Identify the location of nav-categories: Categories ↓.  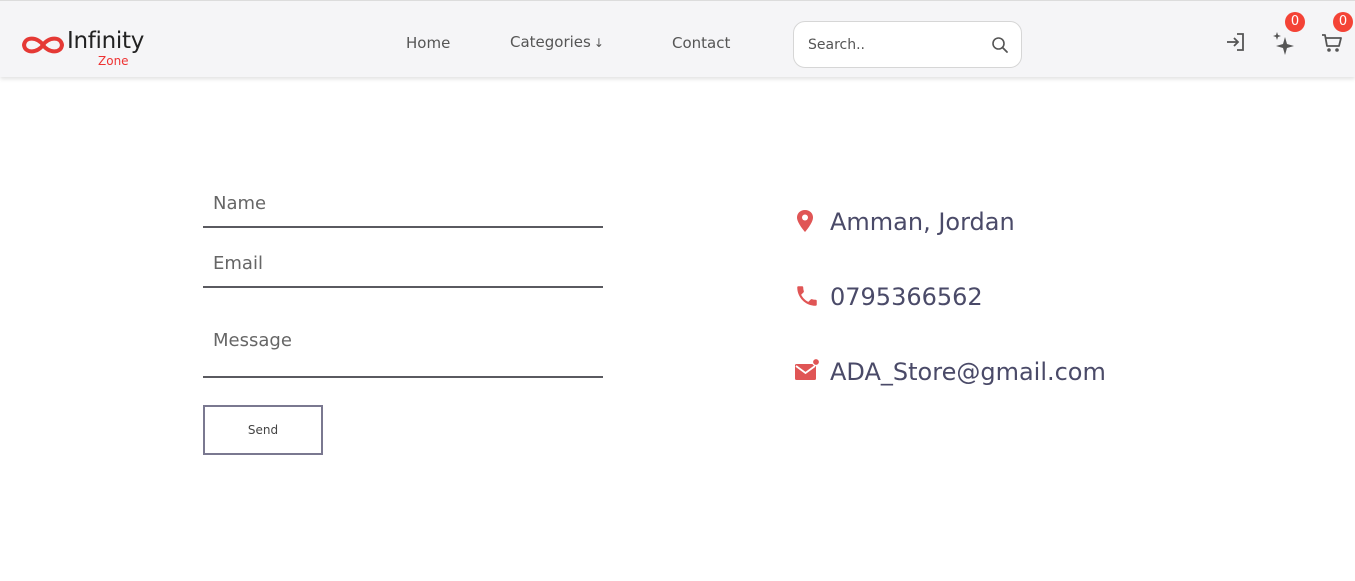
(557, 42).